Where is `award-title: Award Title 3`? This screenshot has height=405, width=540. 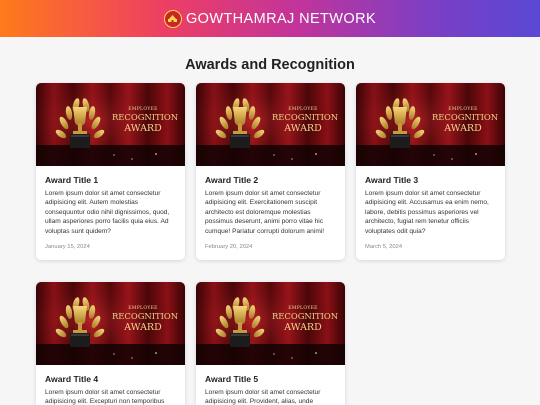 award-title: Award Title 3 is located at coordinates (392, 180).